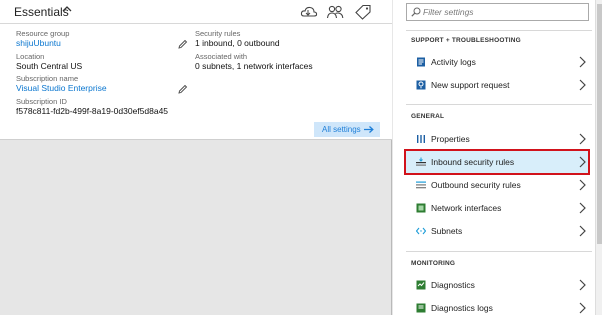 The image size is (602, 315). What do you see at coordinates (453, 62) in the screenshot?
I see `settings-item-label: Activity logs` at bounding box center [453, 62].